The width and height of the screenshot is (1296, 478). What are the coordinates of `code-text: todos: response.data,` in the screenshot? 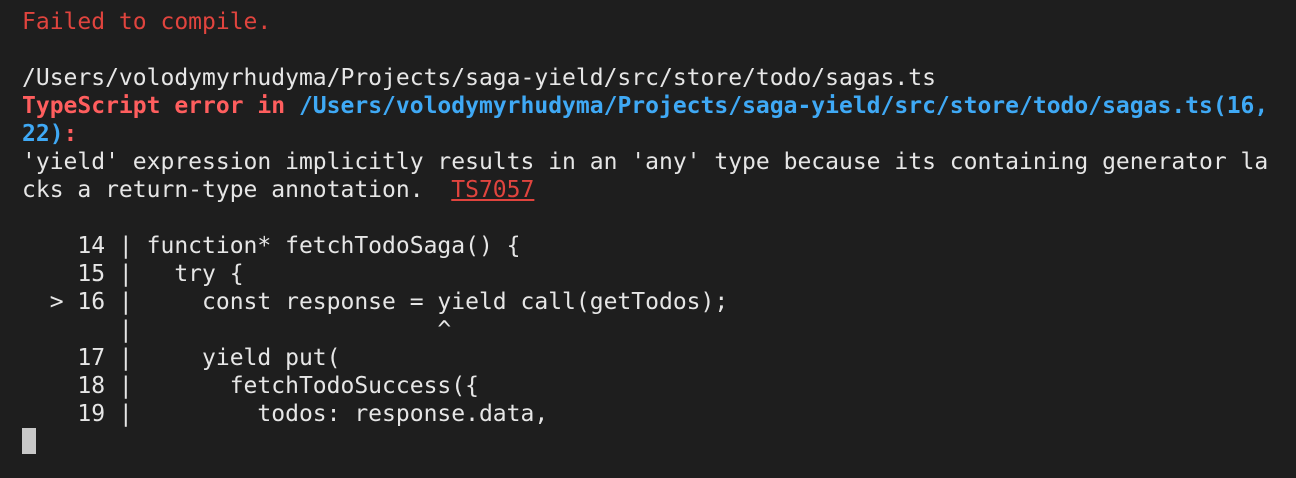 It's located at (347, 414).